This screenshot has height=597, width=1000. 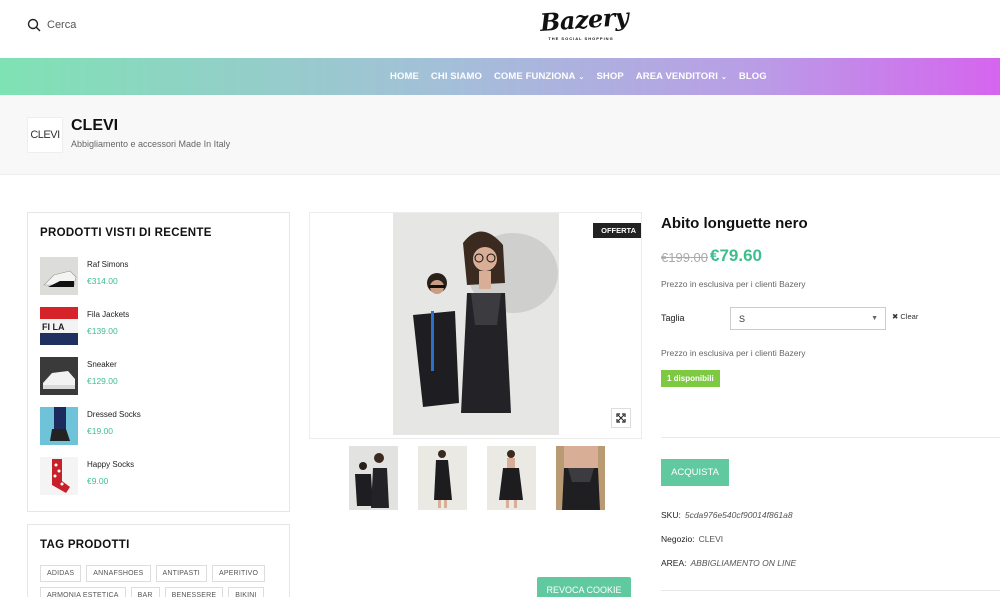 I want to click on stock-badge: 1 disponibili, so click(x=690, y=378).